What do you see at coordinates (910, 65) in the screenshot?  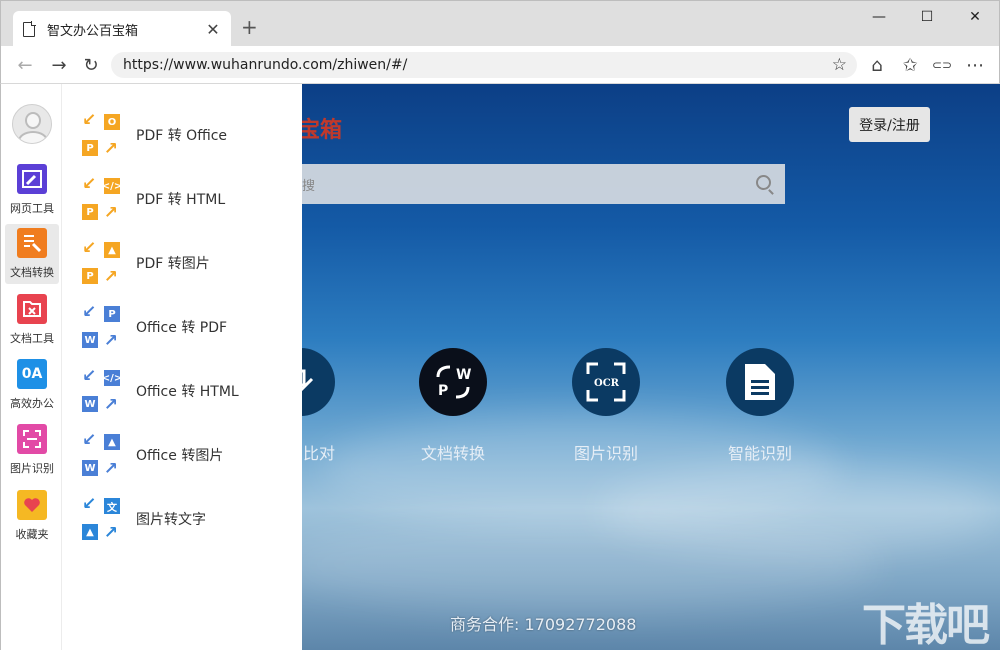 I see `favorites-list-icon: ✩` at bounding box center [910, 65].